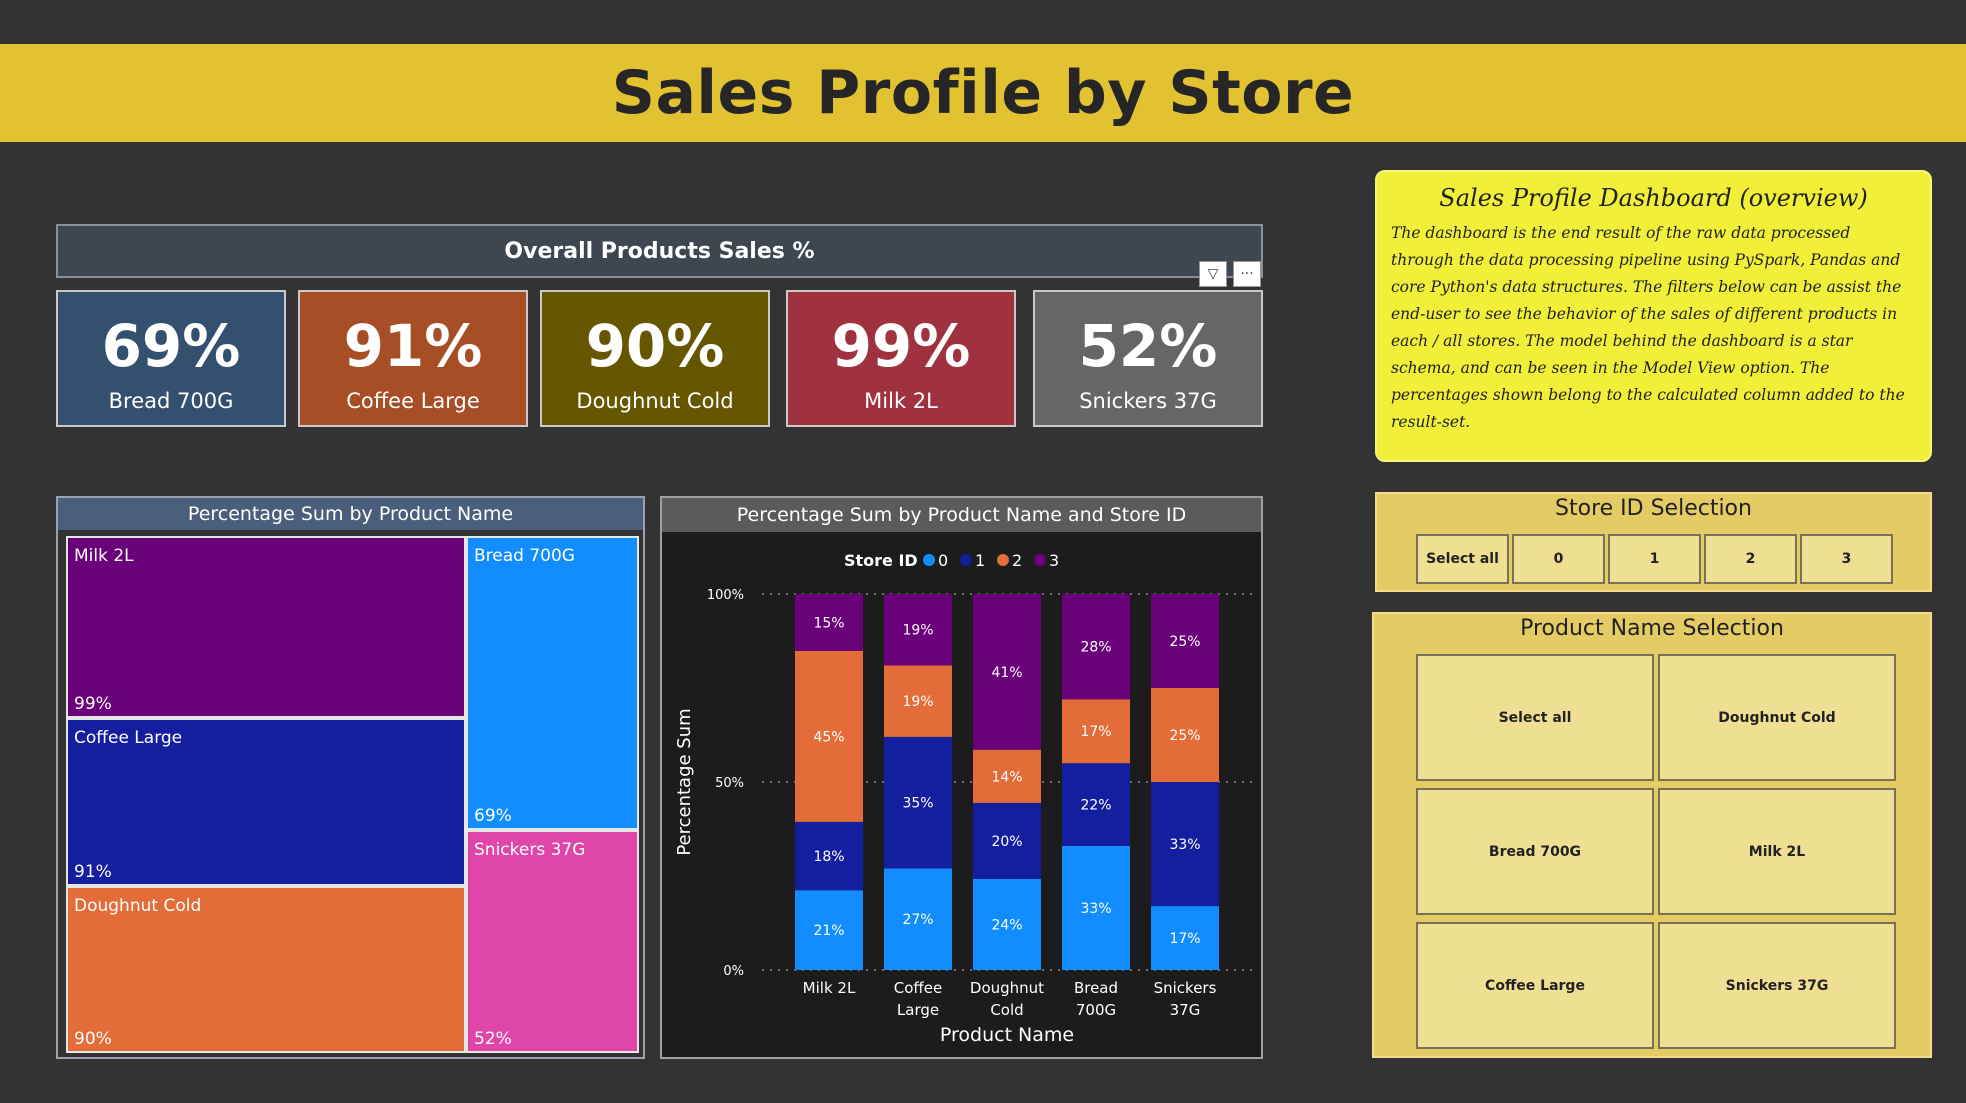 This screenshot has width=1966, height=1103. I want to click on x-tick-label: Coffee, so click(918, 988).